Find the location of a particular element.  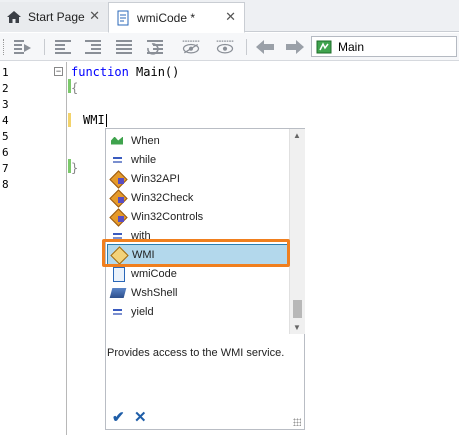

tab-wmicode-label: wmiCode * is located at coordinates (166, 17).